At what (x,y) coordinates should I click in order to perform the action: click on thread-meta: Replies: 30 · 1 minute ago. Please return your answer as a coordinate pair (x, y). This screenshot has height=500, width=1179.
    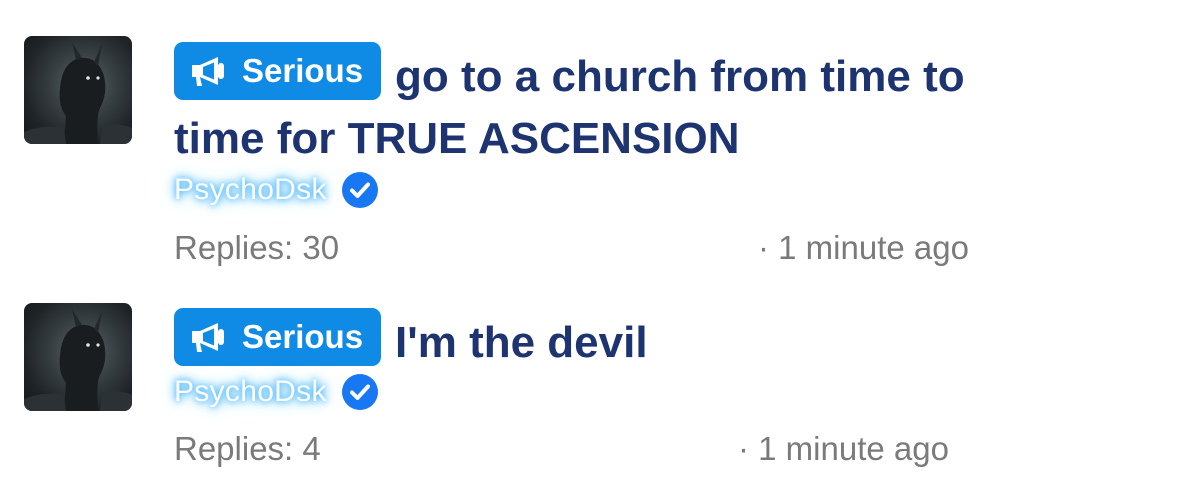
    Looking at the image, I should click on (604, 249).